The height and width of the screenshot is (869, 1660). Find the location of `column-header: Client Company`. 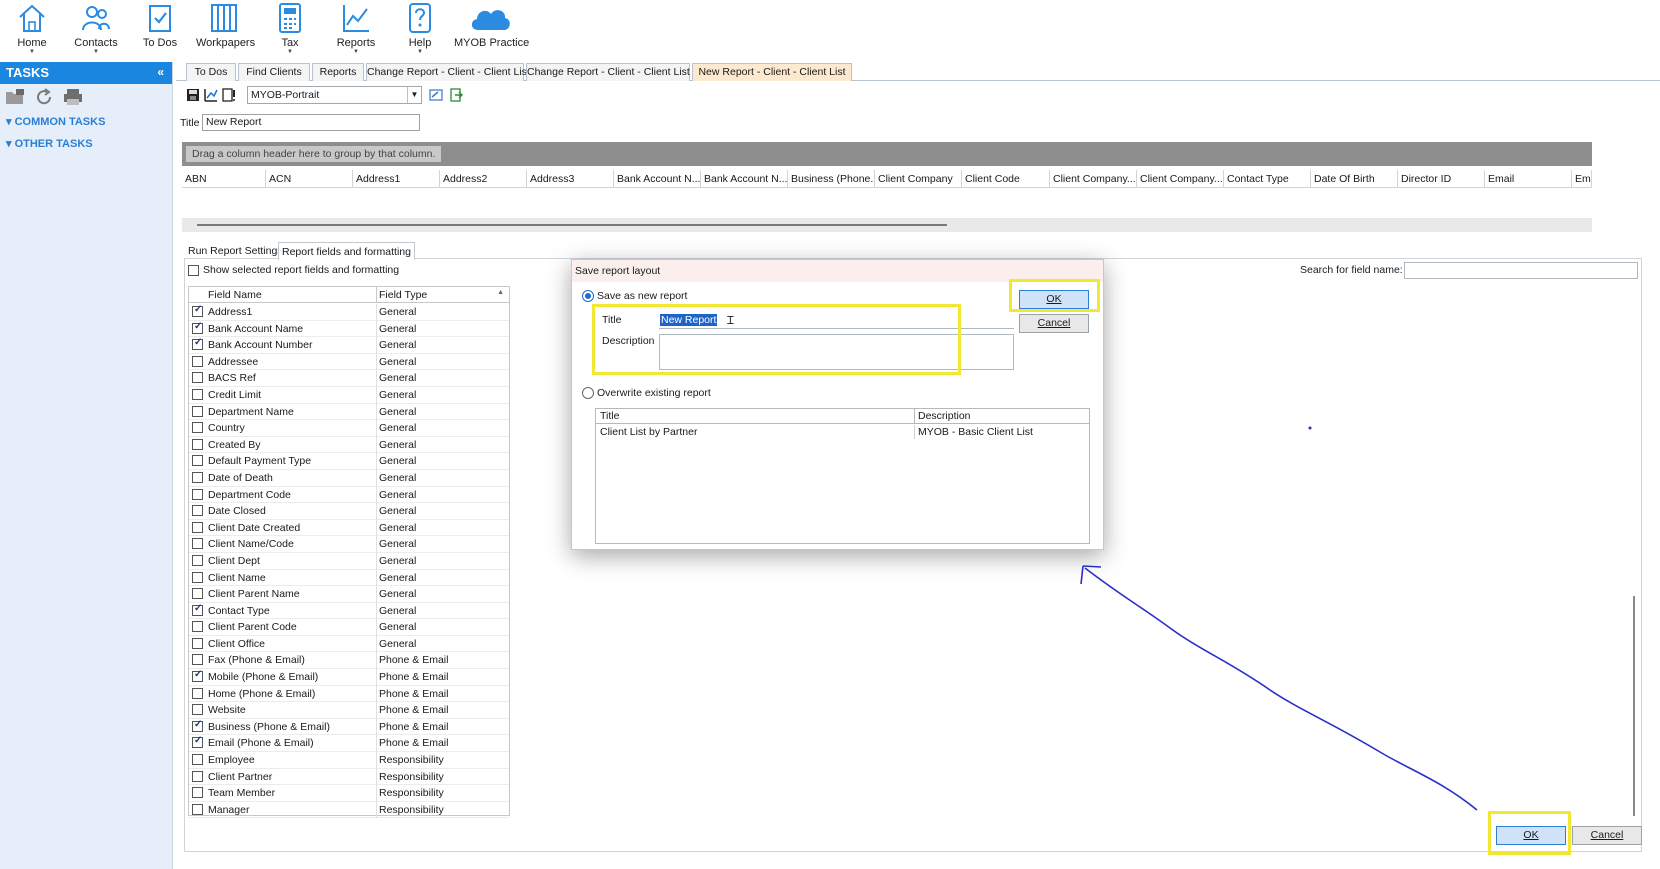

column-header: Client Company is located at coordinates (918, 179).